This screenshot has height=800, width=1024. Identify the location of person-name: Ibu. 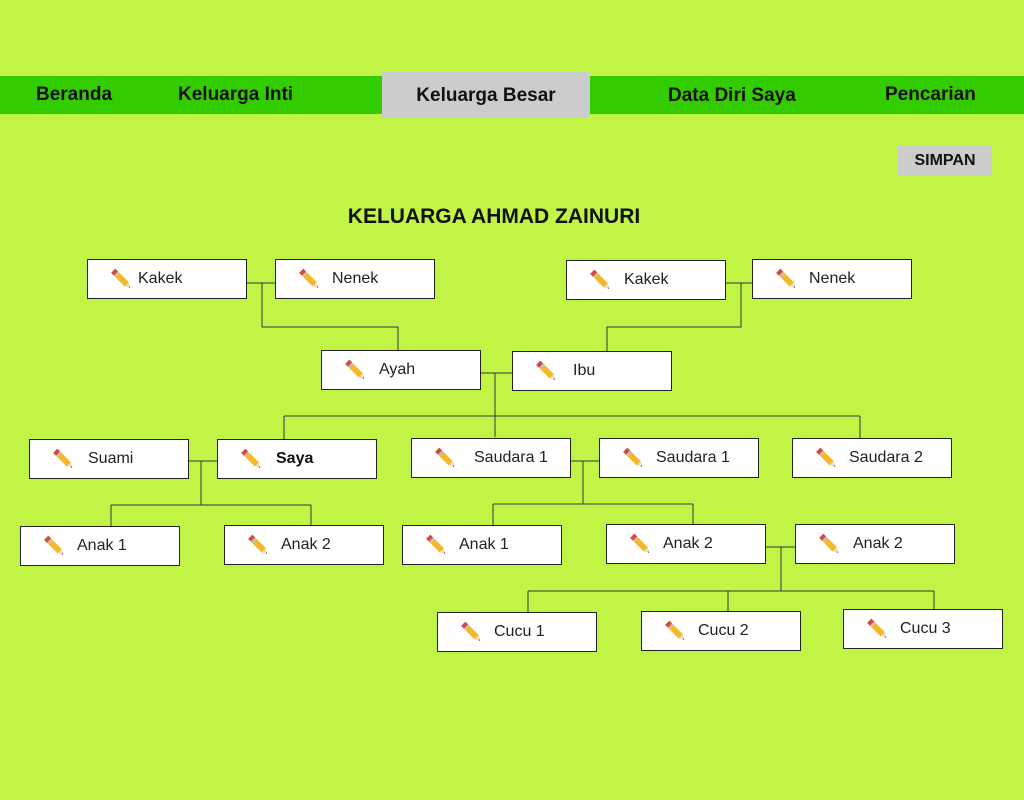
(584, 370).